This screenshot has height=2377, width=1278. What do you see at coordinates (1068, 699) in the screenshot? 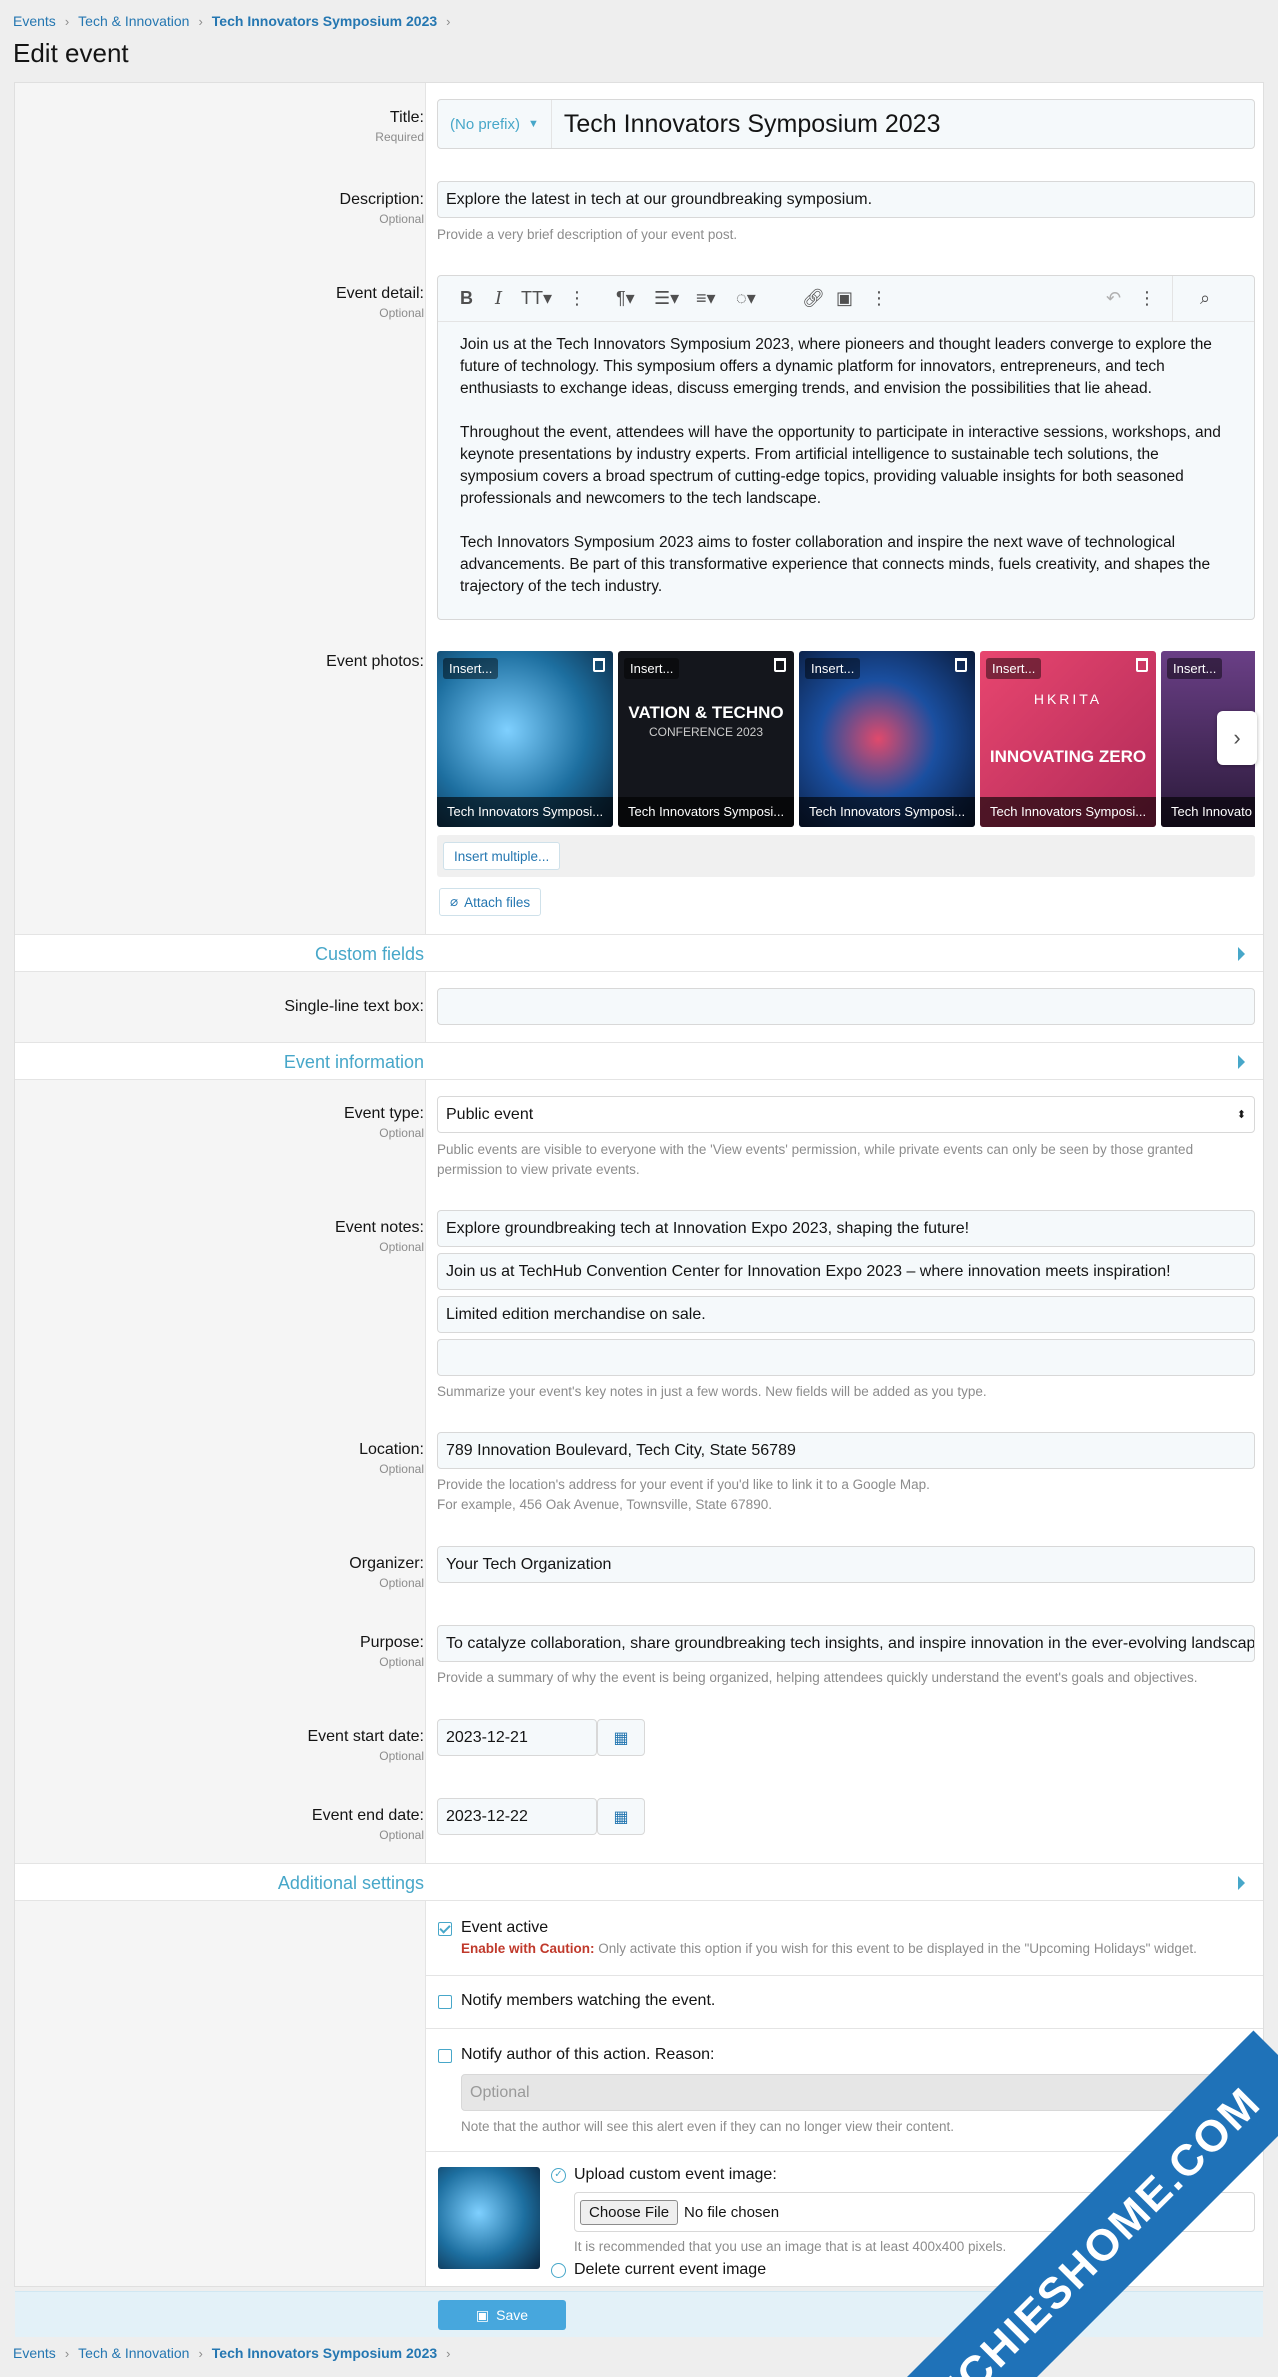
I see `photo-overlay-text: HKRITA` at bounding box center [1068, 699].